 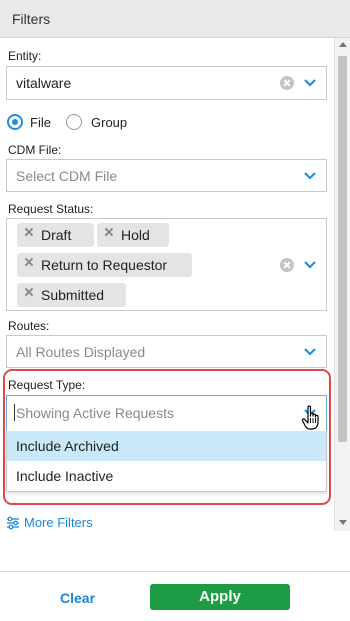 I want to click on scroll-down-icon, so click(x=343, y=522).